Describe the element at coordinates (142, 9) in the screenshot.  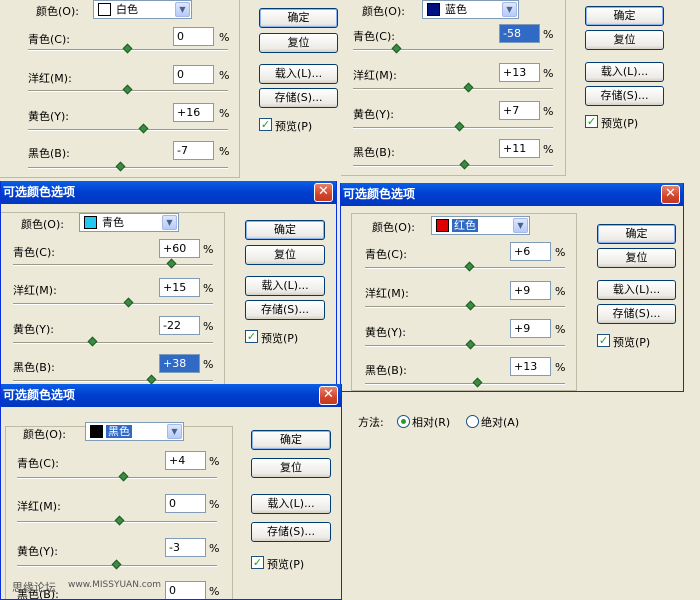
I see `color-select: 白色 ▼` at that location.